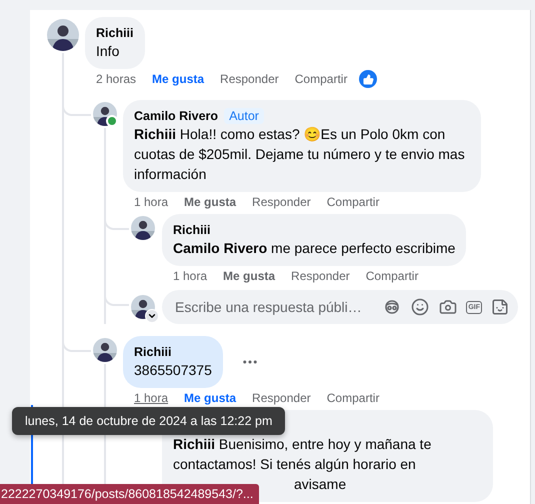 This screenshot has width=535, height=504. Describe the element at coordinates (314, 248) in the screenshot. I see `comment-text: Camilo Rivero me parece perfecto escribime` at that location.